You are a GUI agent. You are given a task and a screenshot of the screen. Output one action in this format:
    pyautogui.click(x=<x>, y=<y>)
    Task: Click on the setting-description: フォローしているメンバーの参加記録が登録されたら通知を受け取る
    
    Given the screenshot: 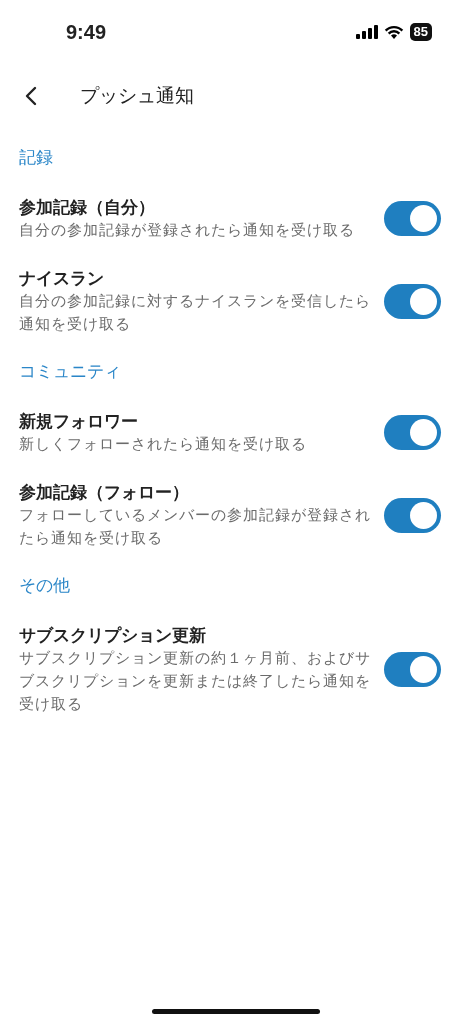 What is the action you would take?
    pyautogui.click(x=195, y=527)
    